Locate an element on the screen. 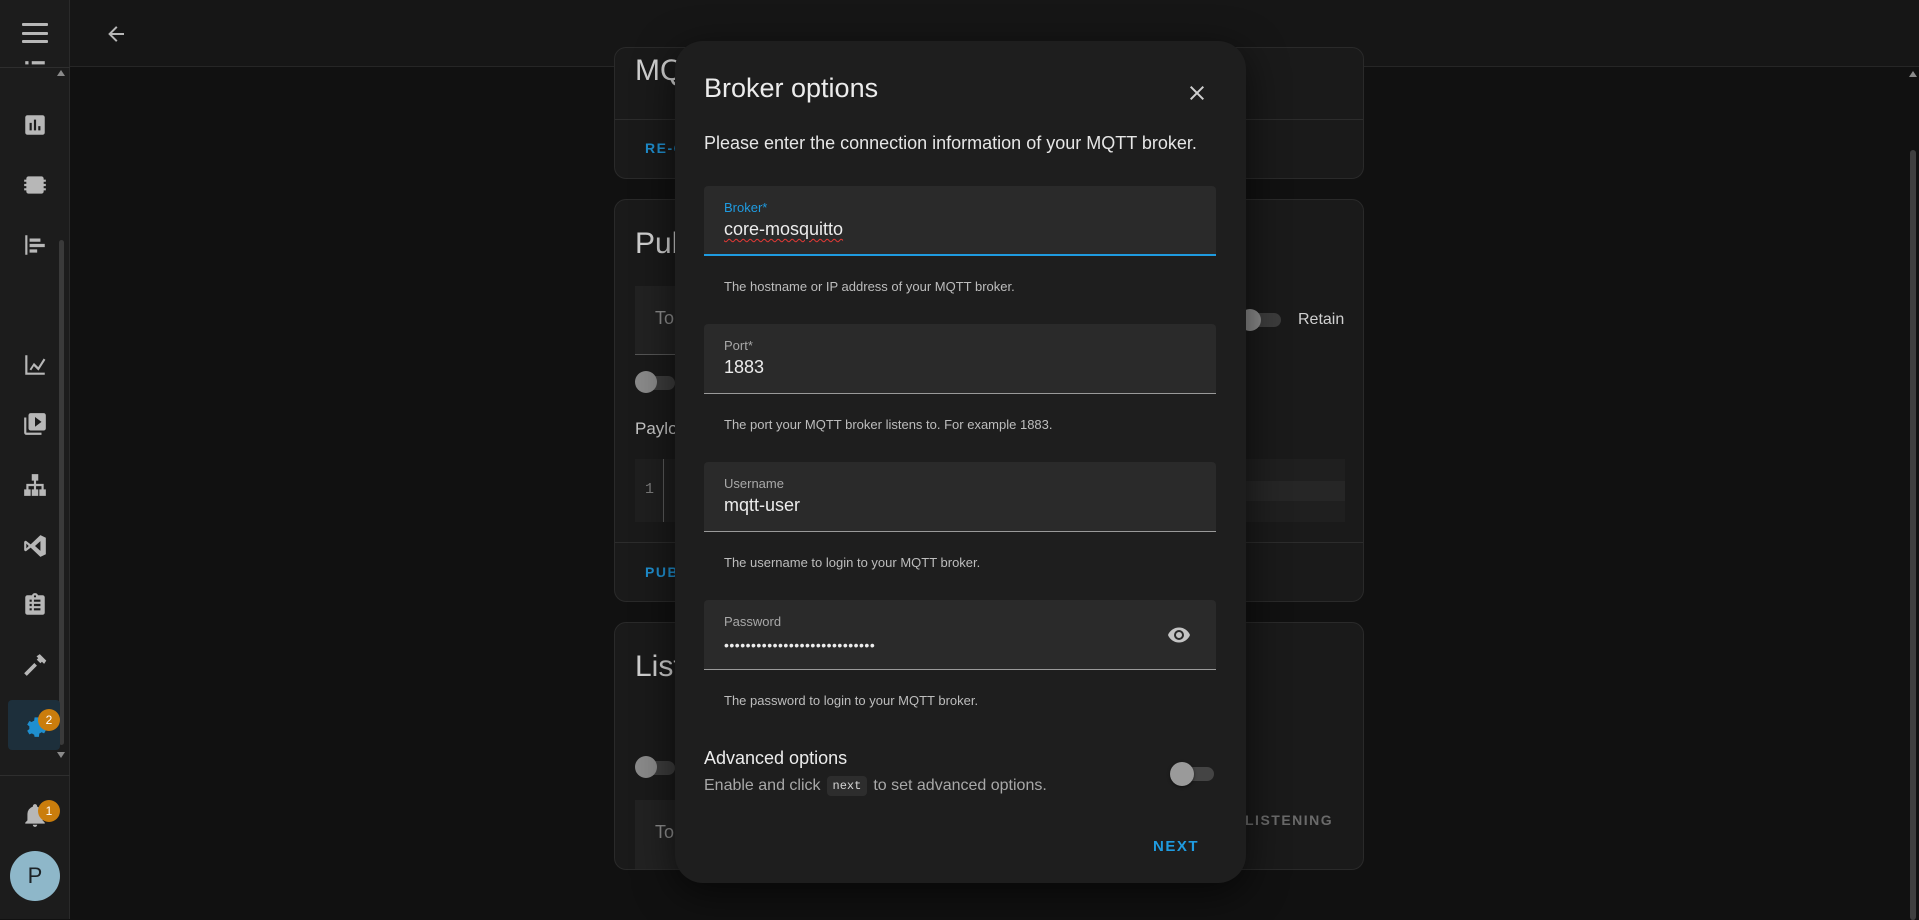 This screenshot has width=1919, height=920. password-label: Password is located at coordinates (753, 621).